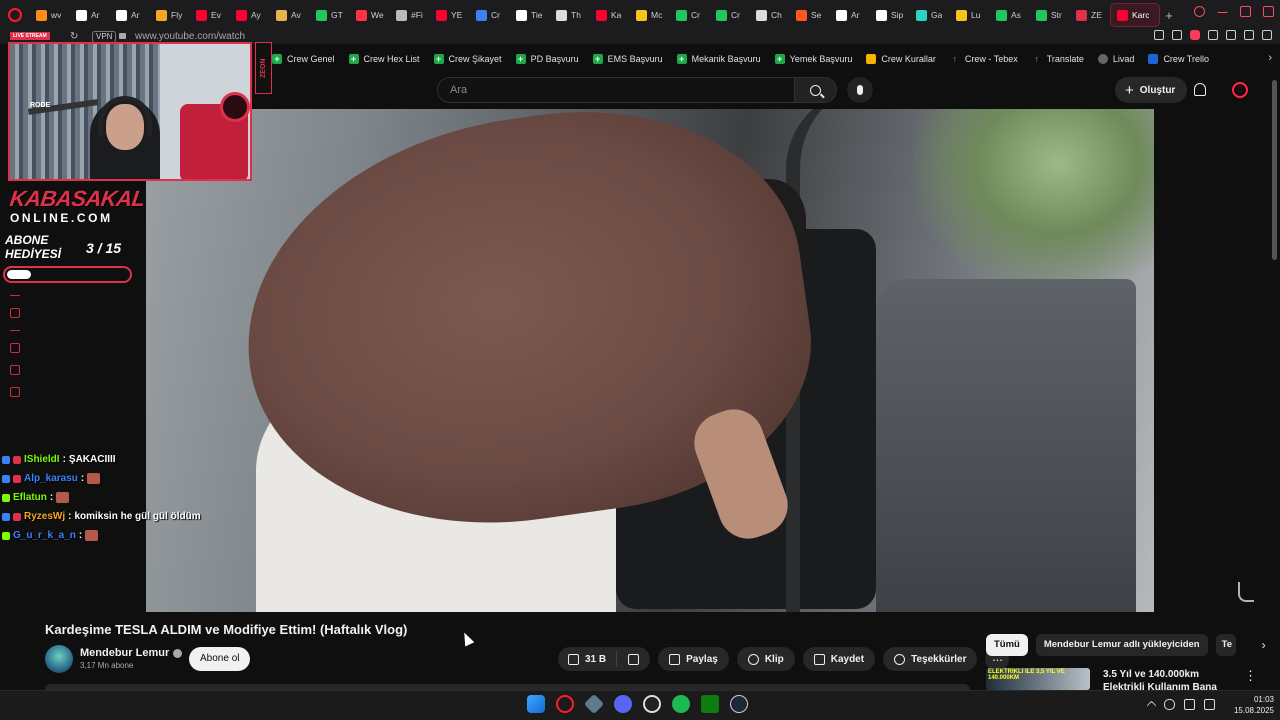 Image resolution: width=1280 pixels, height=720 pixels. I want to click on search-input: Ara, so click(616, 90).